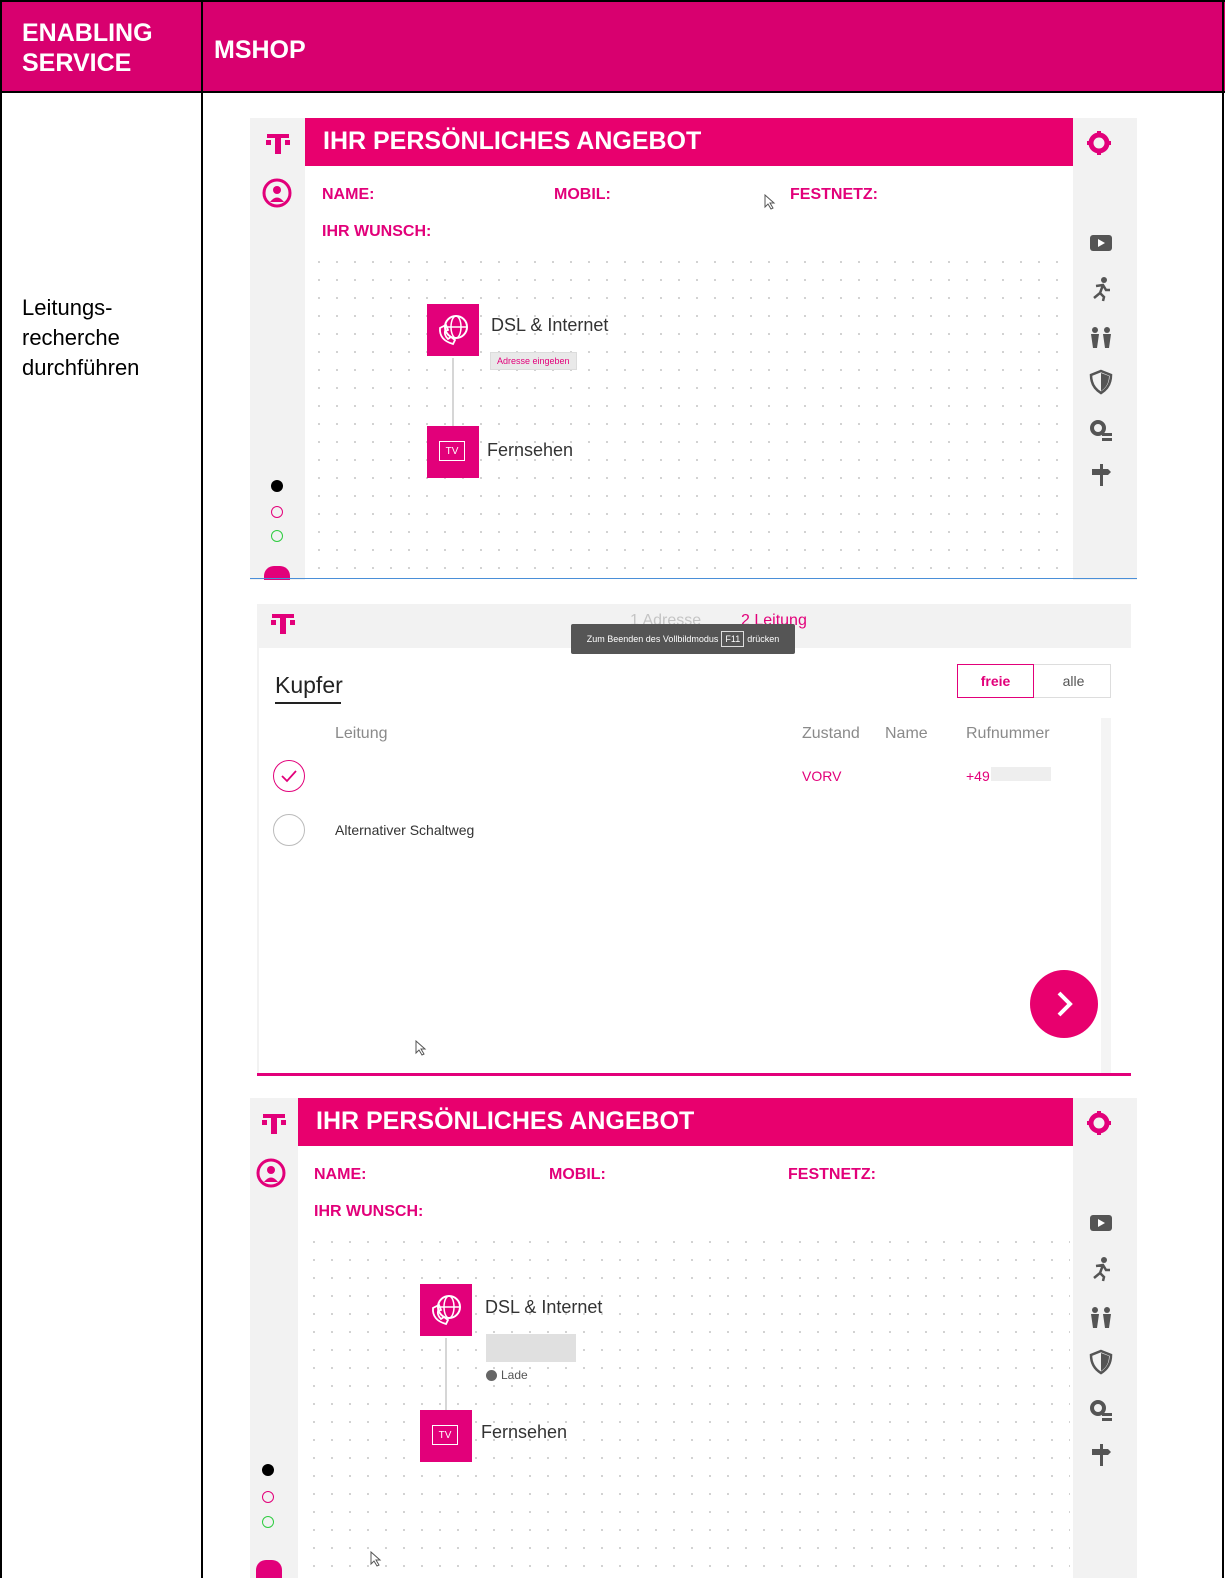  What do you see at coordinates (1105, 1338) in the screenshot?
I see `right-sidebar` at bounding box center [1105, 1338].